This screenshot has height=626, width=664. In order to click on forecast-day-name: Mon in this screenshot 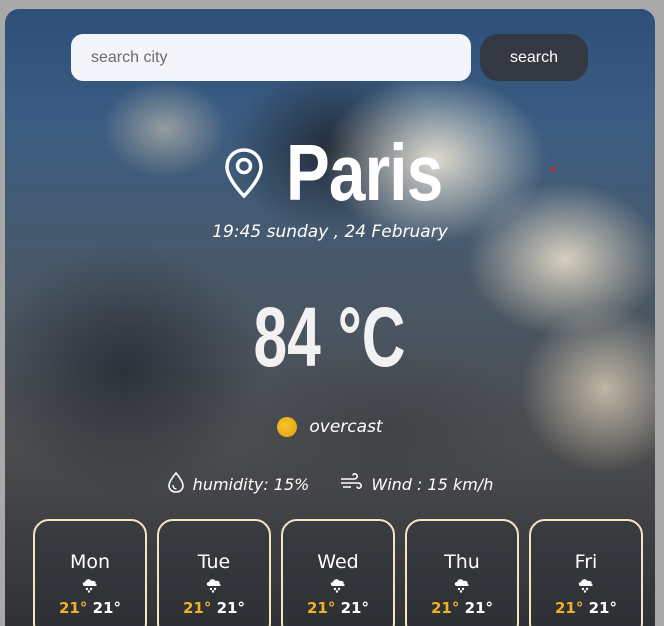, I will do `click(90, 562)`.